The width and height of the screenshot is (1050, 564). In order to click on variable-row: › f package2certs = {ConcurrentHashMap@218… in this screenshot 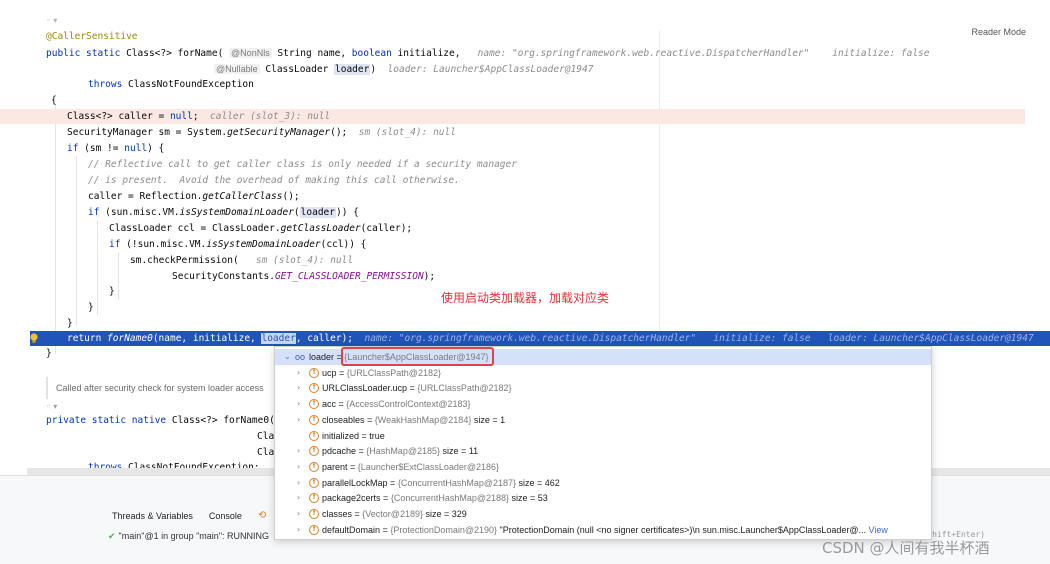, I will do `click(603, 498)`.